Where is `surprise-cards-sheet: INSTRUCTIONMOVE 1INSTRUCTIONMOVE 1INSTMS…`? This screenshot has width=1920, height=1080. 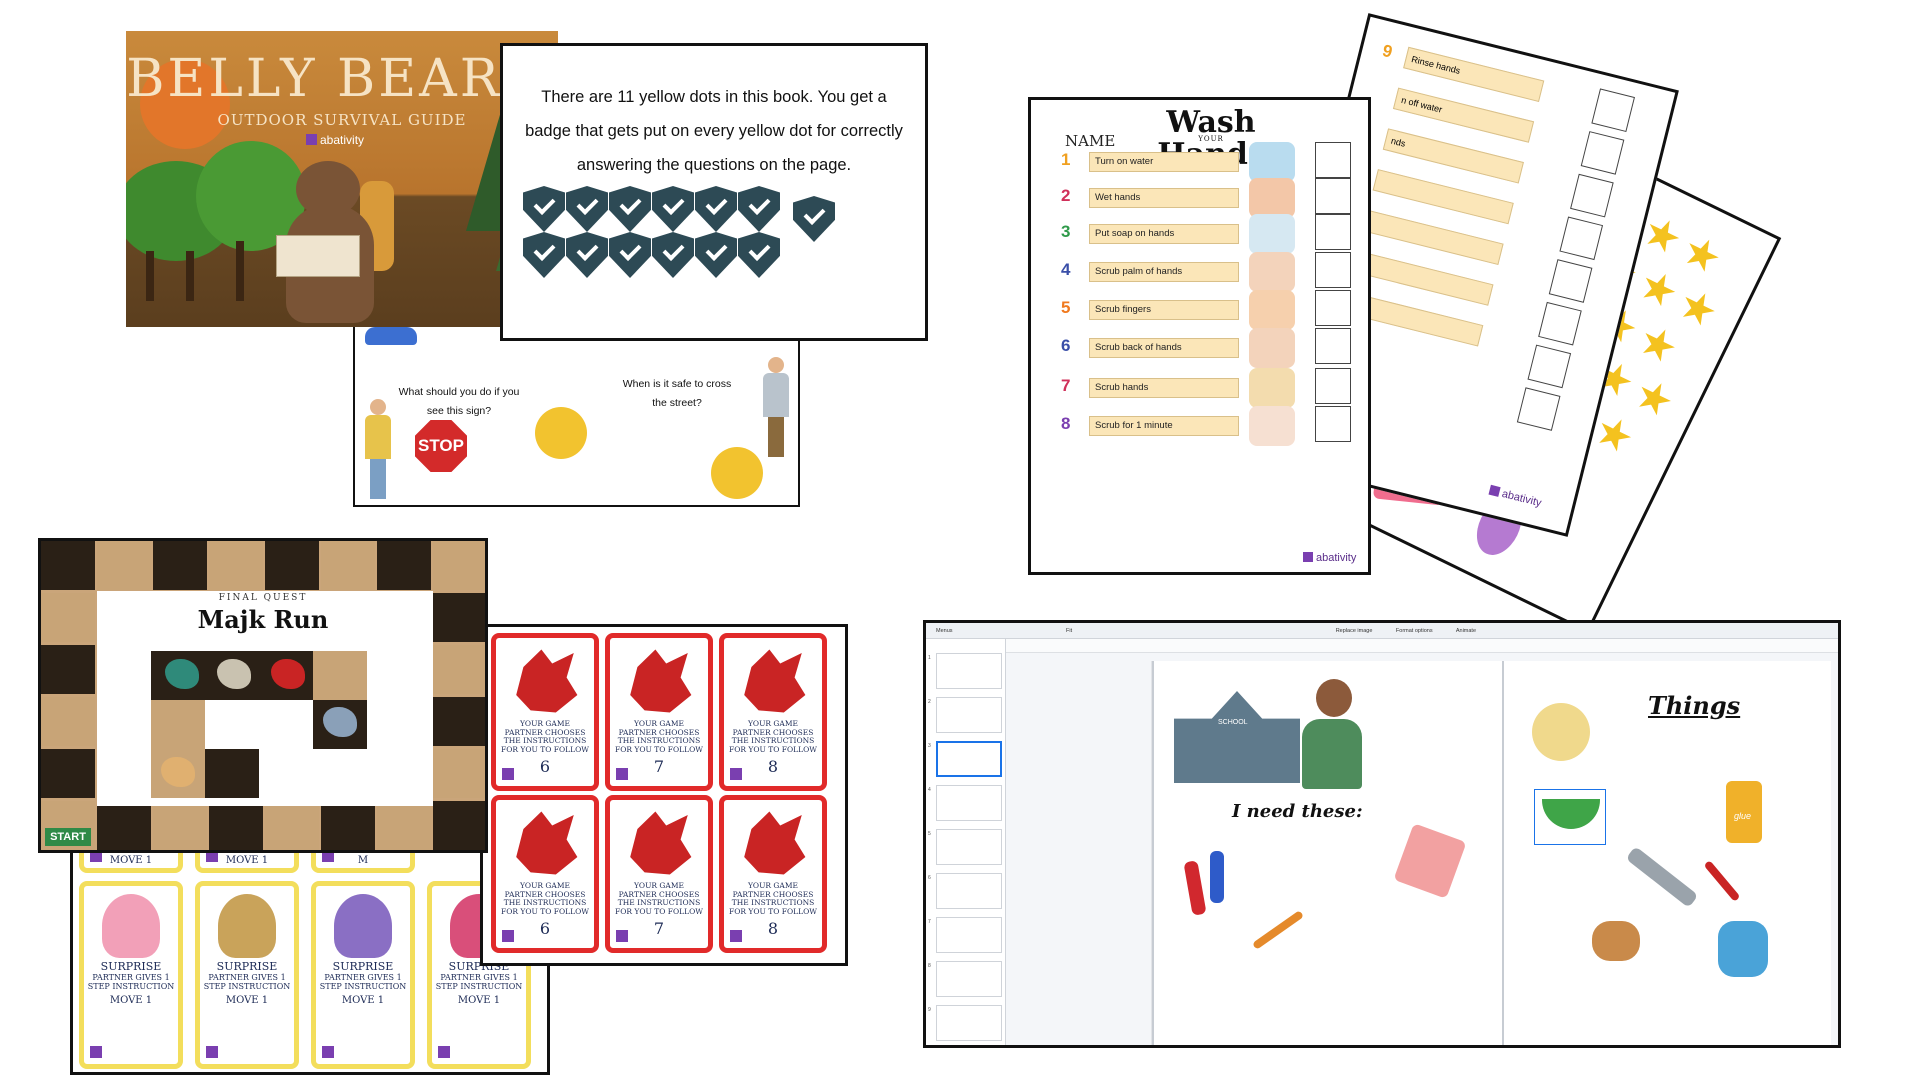 surprise-cards-sheet: INSTRUCTIONMOVE 1INSTRUCTIONMOVE 1INSTMS… is located at coordinates (310, 953).